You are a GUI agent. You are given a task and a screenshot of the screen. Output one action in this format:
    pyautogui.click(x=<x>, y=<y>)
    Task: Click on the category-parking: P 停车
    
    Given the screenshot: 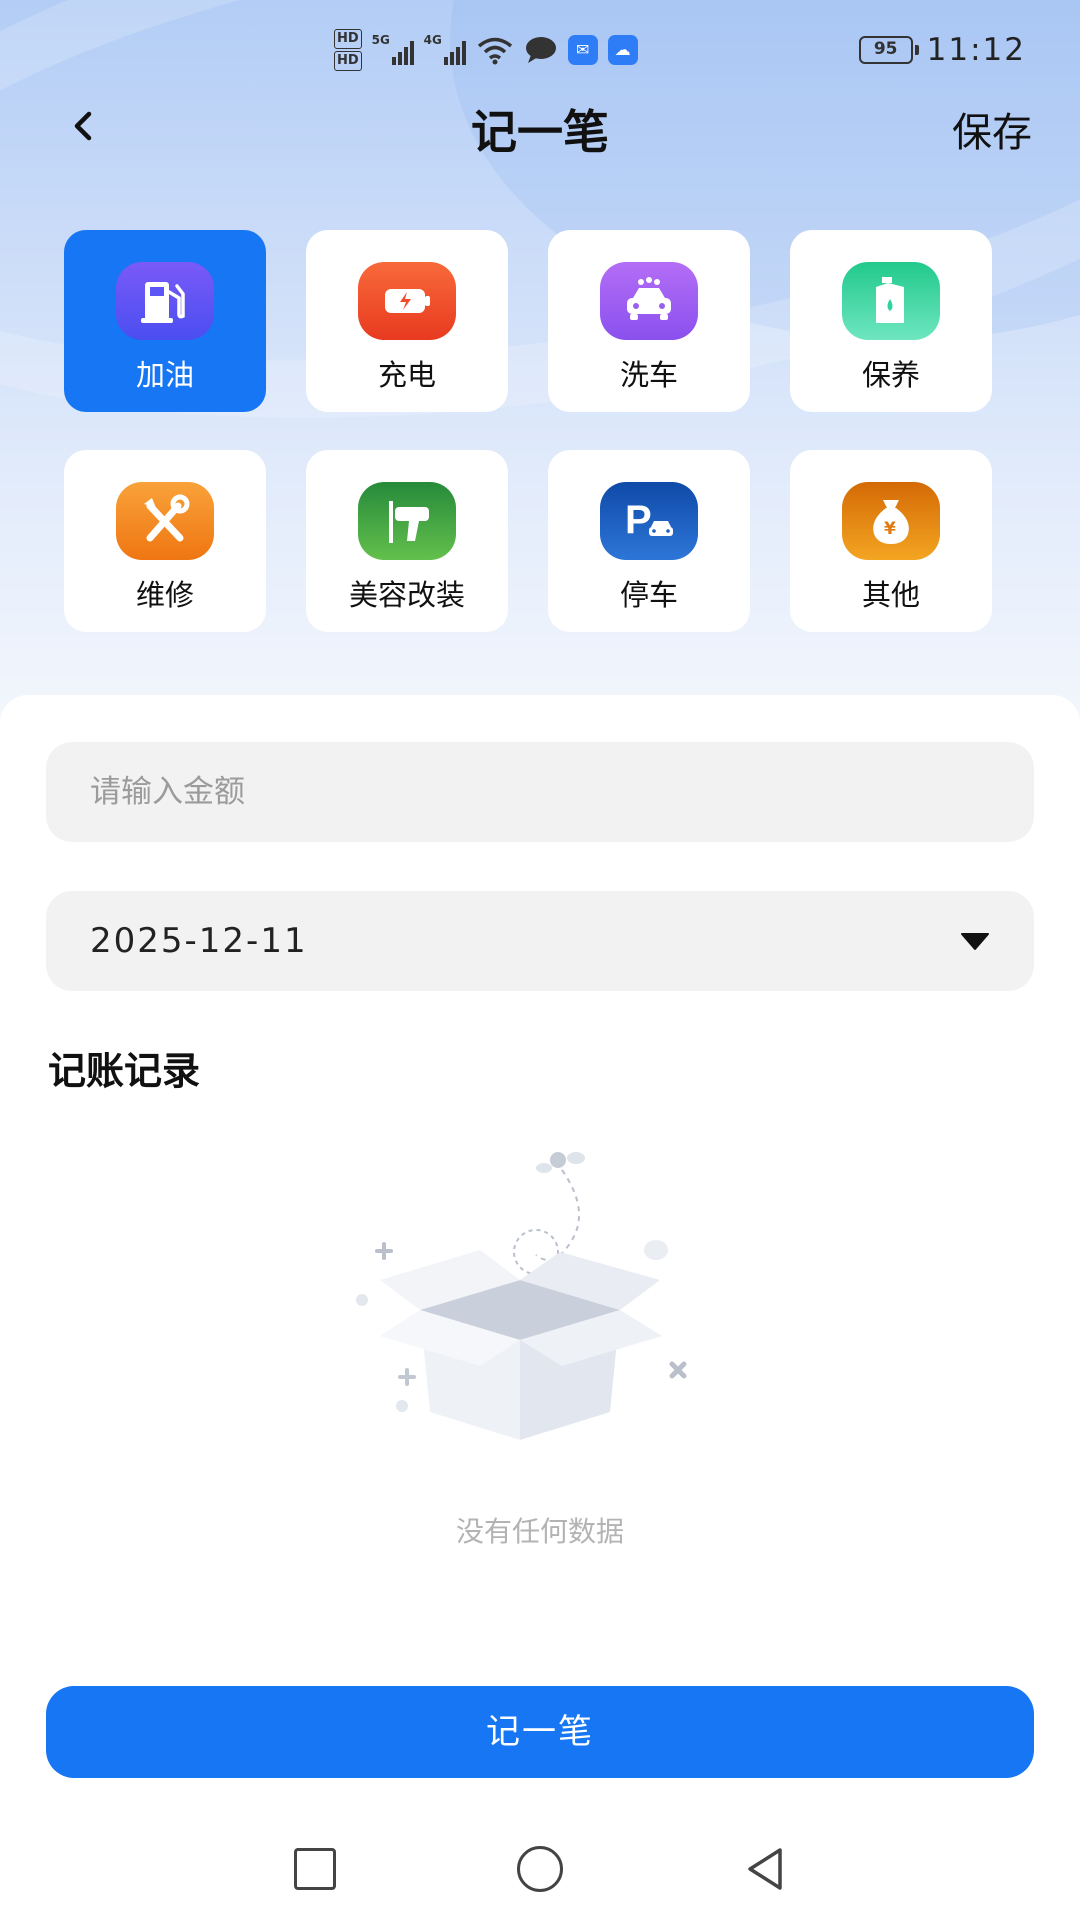 What is the action you would take?
    pyautogui.click(x=649, y=541)
    